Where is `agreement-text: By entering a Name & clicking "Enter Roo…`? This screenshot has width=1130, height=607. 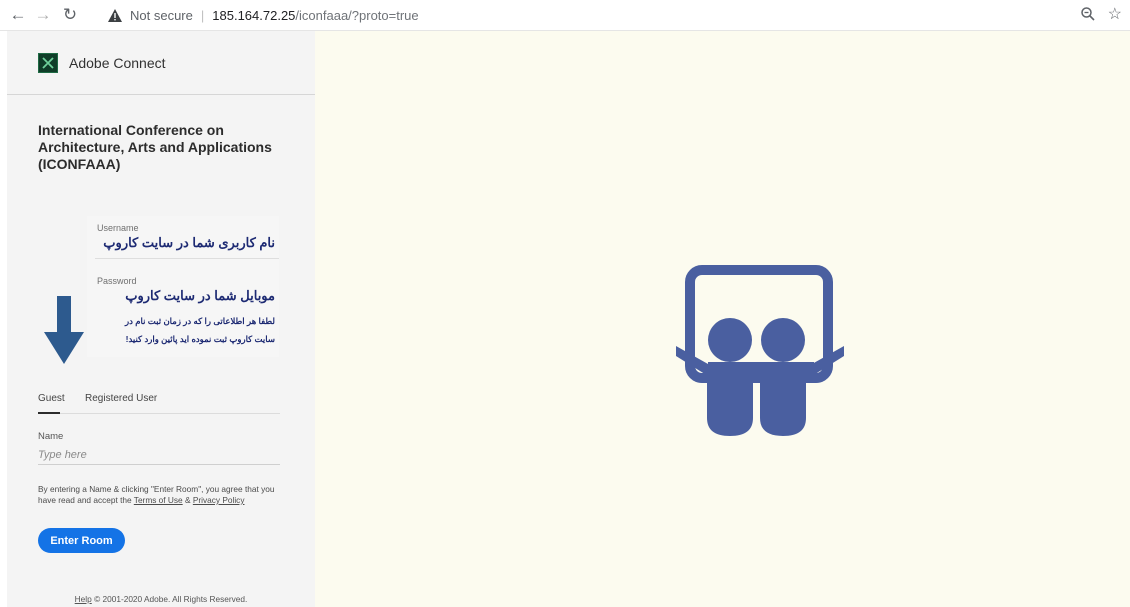
agreement-text: By entering a Name & clicking "Enter Roo… is located at coordinates (163, 495).